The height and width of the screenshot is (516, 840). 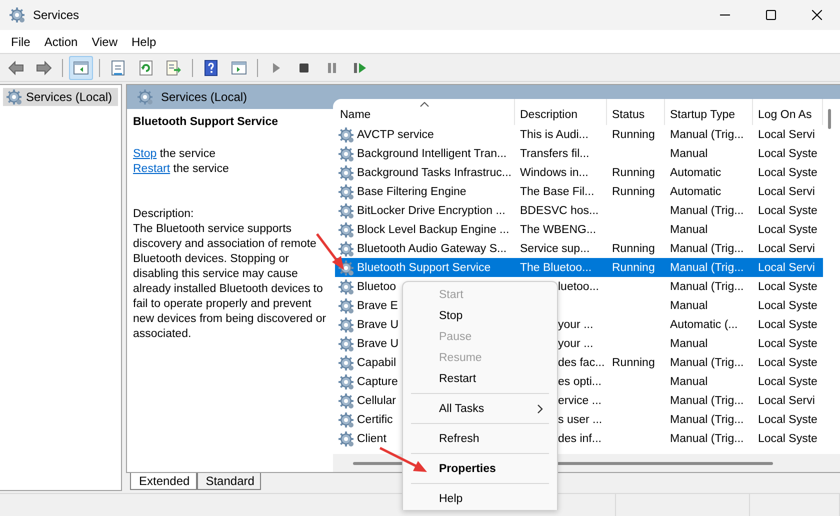 I want to click on table-cell: Base Filtering Engine, so click(x=411, y=192).